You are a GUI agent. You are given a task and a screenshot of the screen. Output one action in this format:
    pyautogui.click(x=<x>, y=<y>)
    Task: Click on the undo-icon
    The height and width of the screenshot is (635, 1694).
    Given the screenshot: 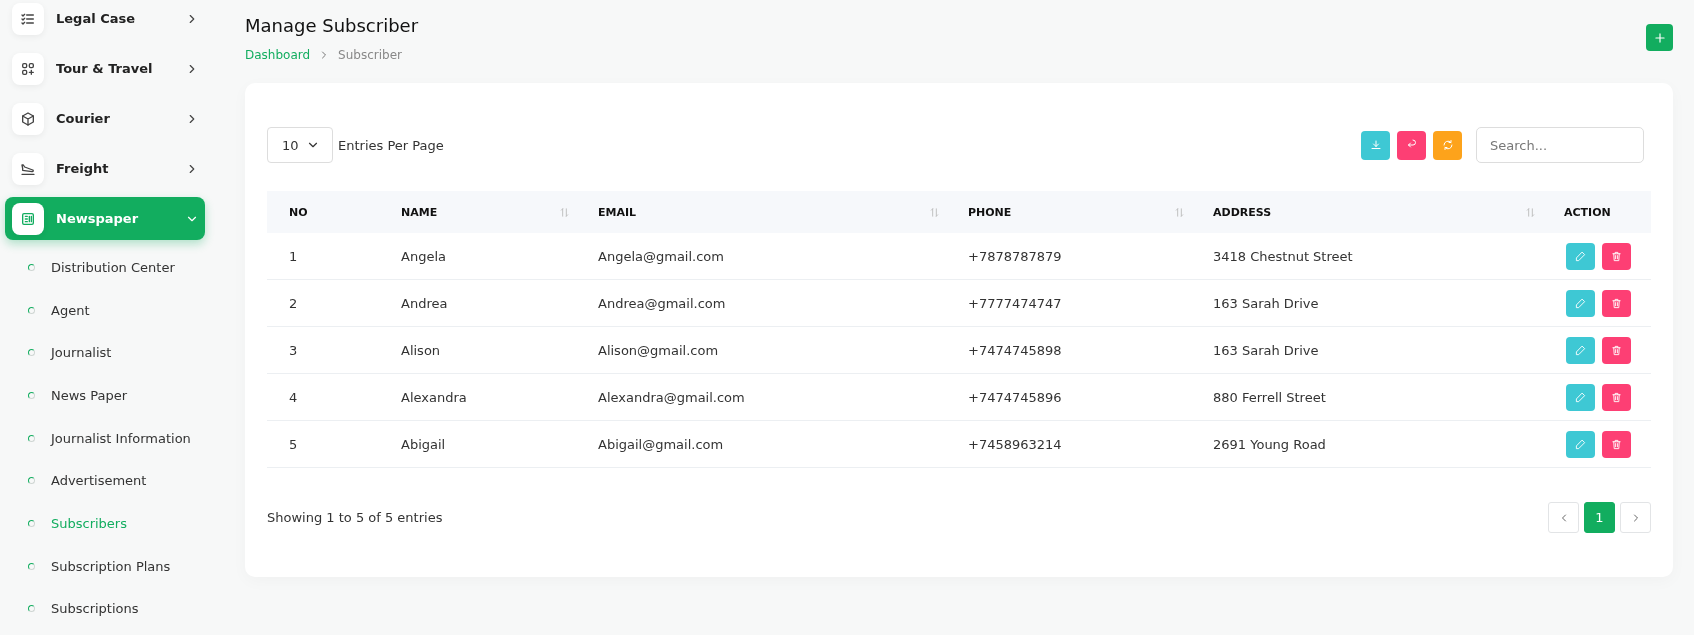 What is the action you would take?
    pyautogui.click(x=1411, y=145)
    